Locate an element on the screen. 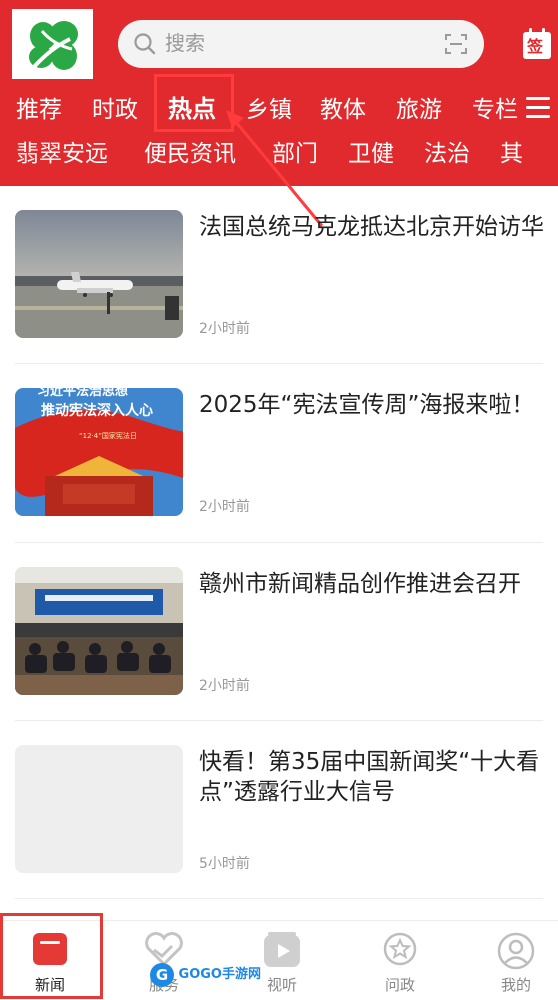 Image resolution: width=558 pixels, height=1000 pixels. tab-politics: 时政 is located at coordinates (115, 110).